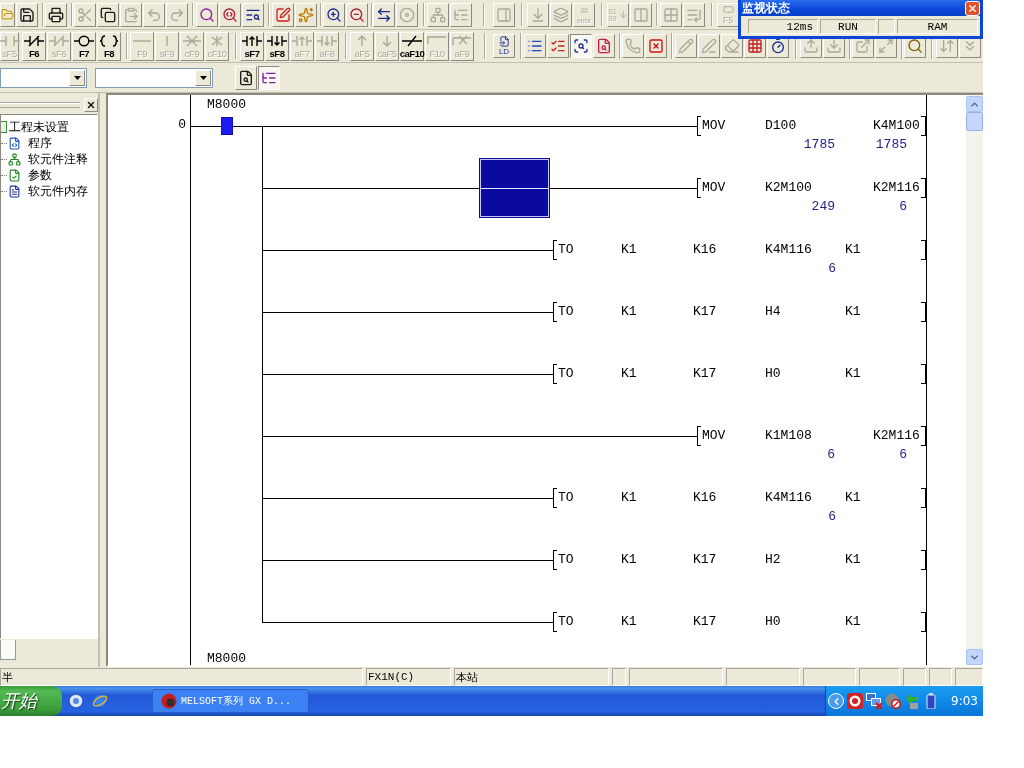 The height and width of the screenshot is (768, 1024). I want to click on function-key-button: F8, so click(109, 46).